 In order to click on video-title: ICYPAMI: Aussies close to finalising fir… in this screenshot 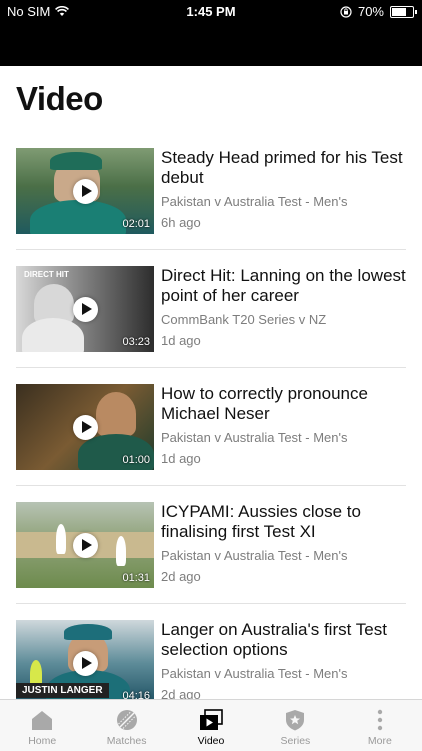, I will do `click(283, 522)`.